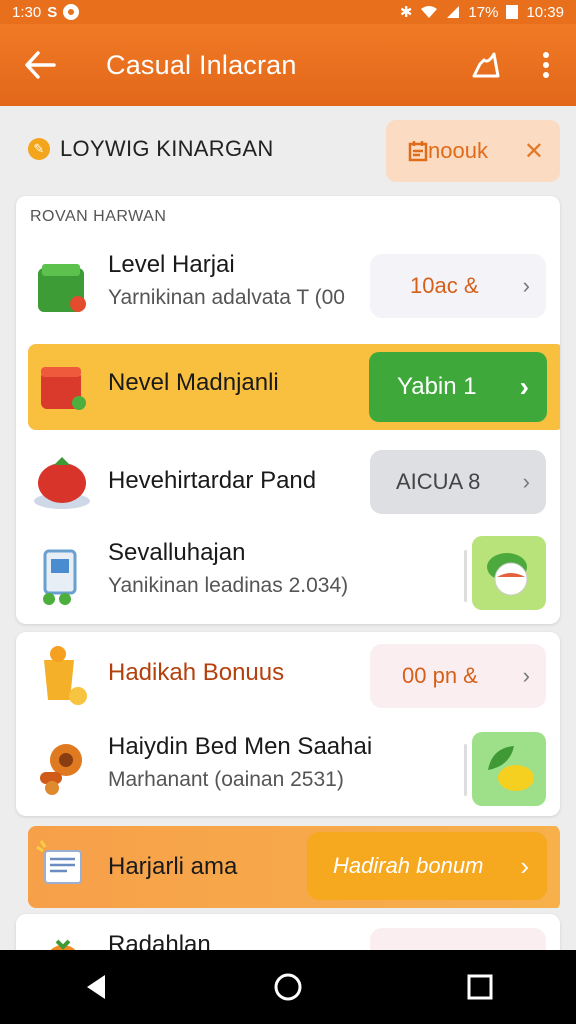  Describe the element at coordinates (52, 12) in the screenshot. I see `notification-icon: S` at that location.